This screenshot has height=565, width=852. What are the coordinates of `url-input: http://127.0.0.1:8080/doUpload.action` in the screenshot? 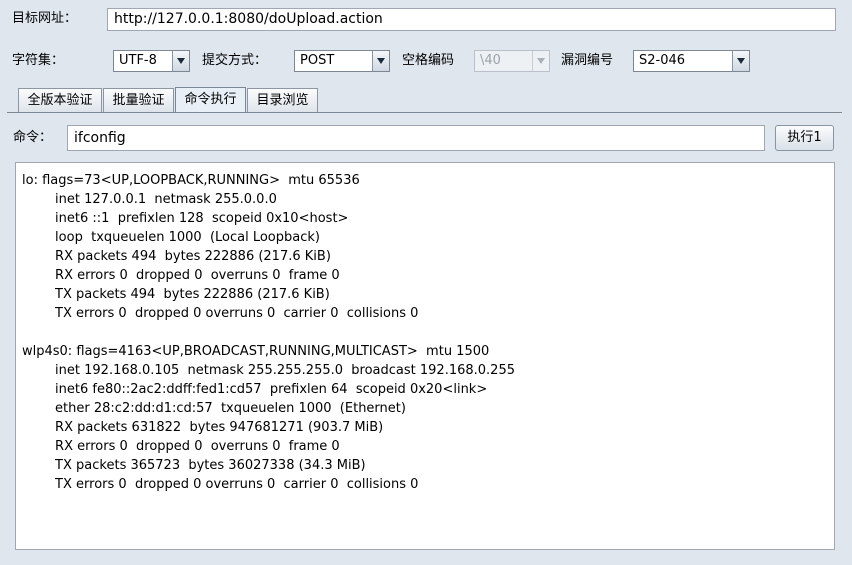 It's located at (471, 19).